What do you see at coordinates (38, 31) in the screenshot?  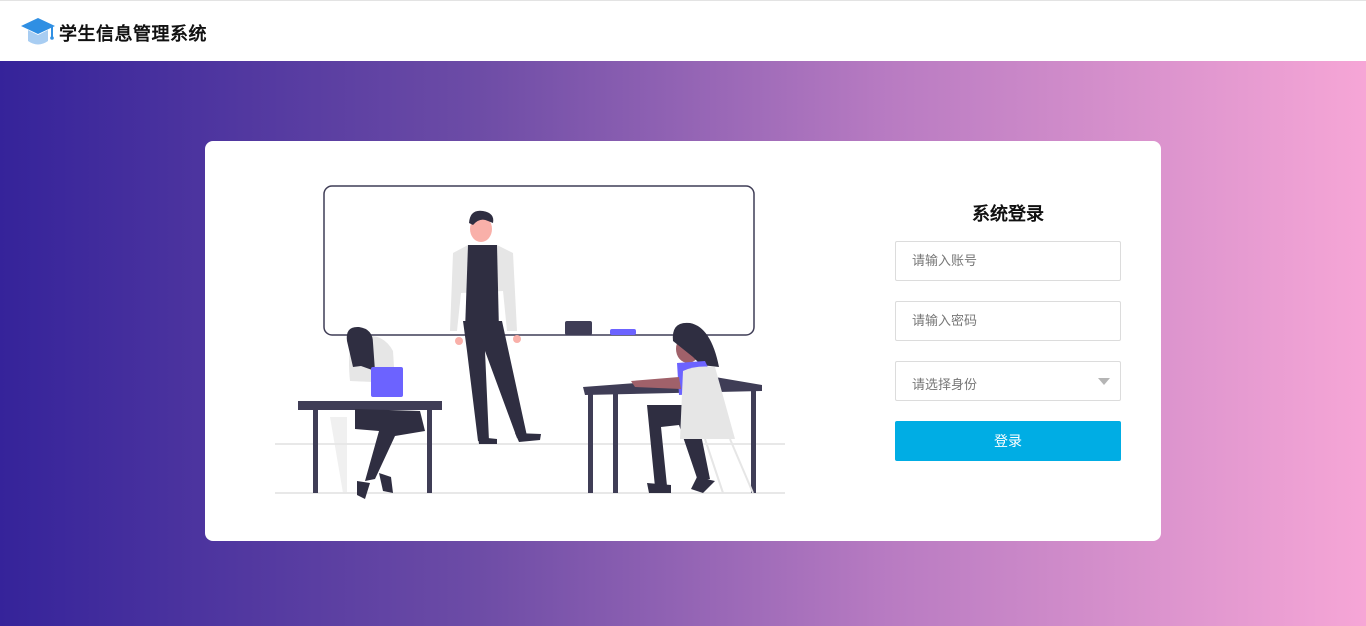 I see `graduation-cap-icon` at bounding box center [38, 31].